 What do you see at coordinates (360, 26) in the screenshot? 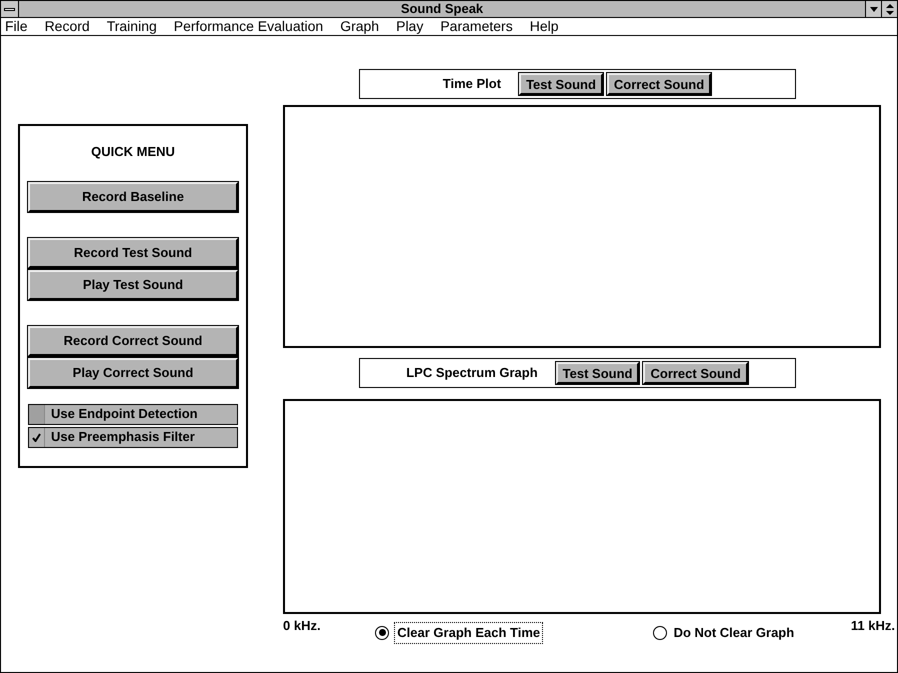
I see `menu-item: Graph` at bounding box center [360, 26].